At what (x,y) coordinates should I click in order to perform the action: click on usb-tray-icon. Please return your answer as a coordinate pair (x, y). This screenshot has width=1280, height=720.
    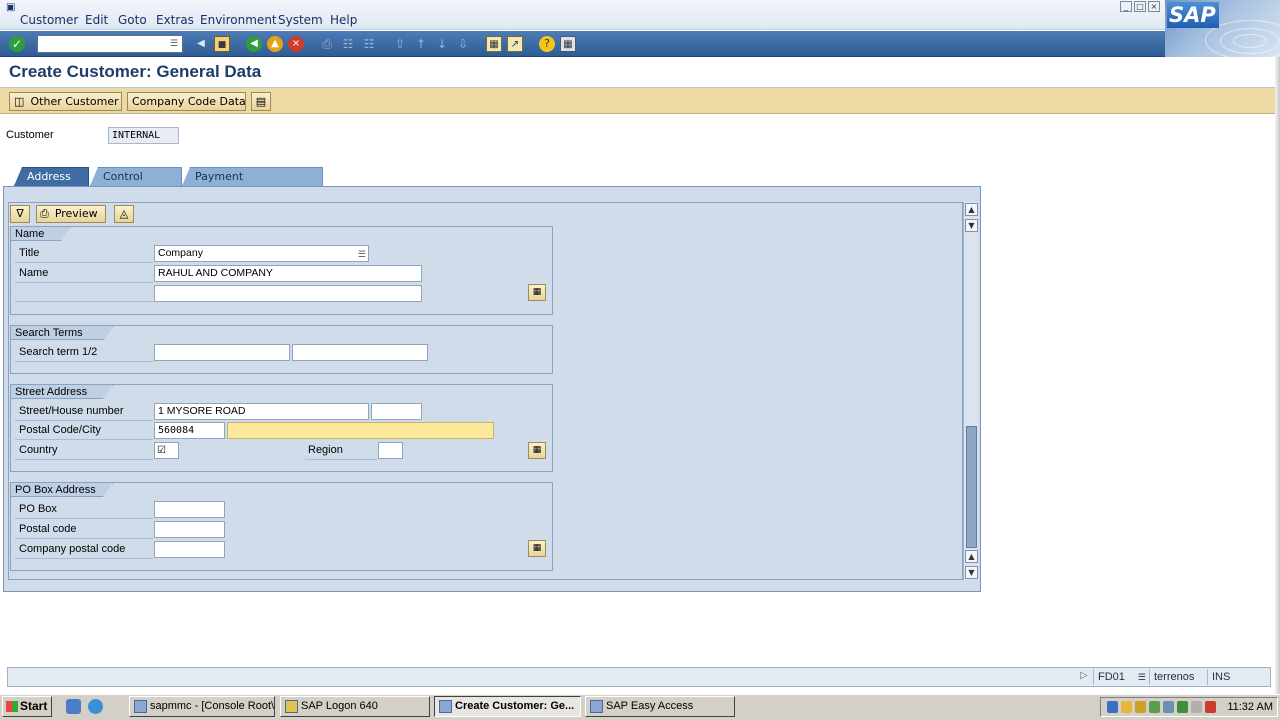
    Looking at the image, I should click on (1196, 707).